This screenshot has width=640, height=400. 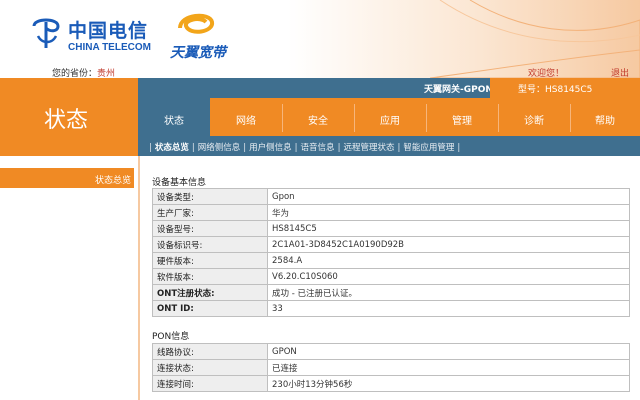 What do you see at coordinates (108, 31) in the screenshot?
I see `brand-name-cn: 中国电信` at bounding box center [108, 31].